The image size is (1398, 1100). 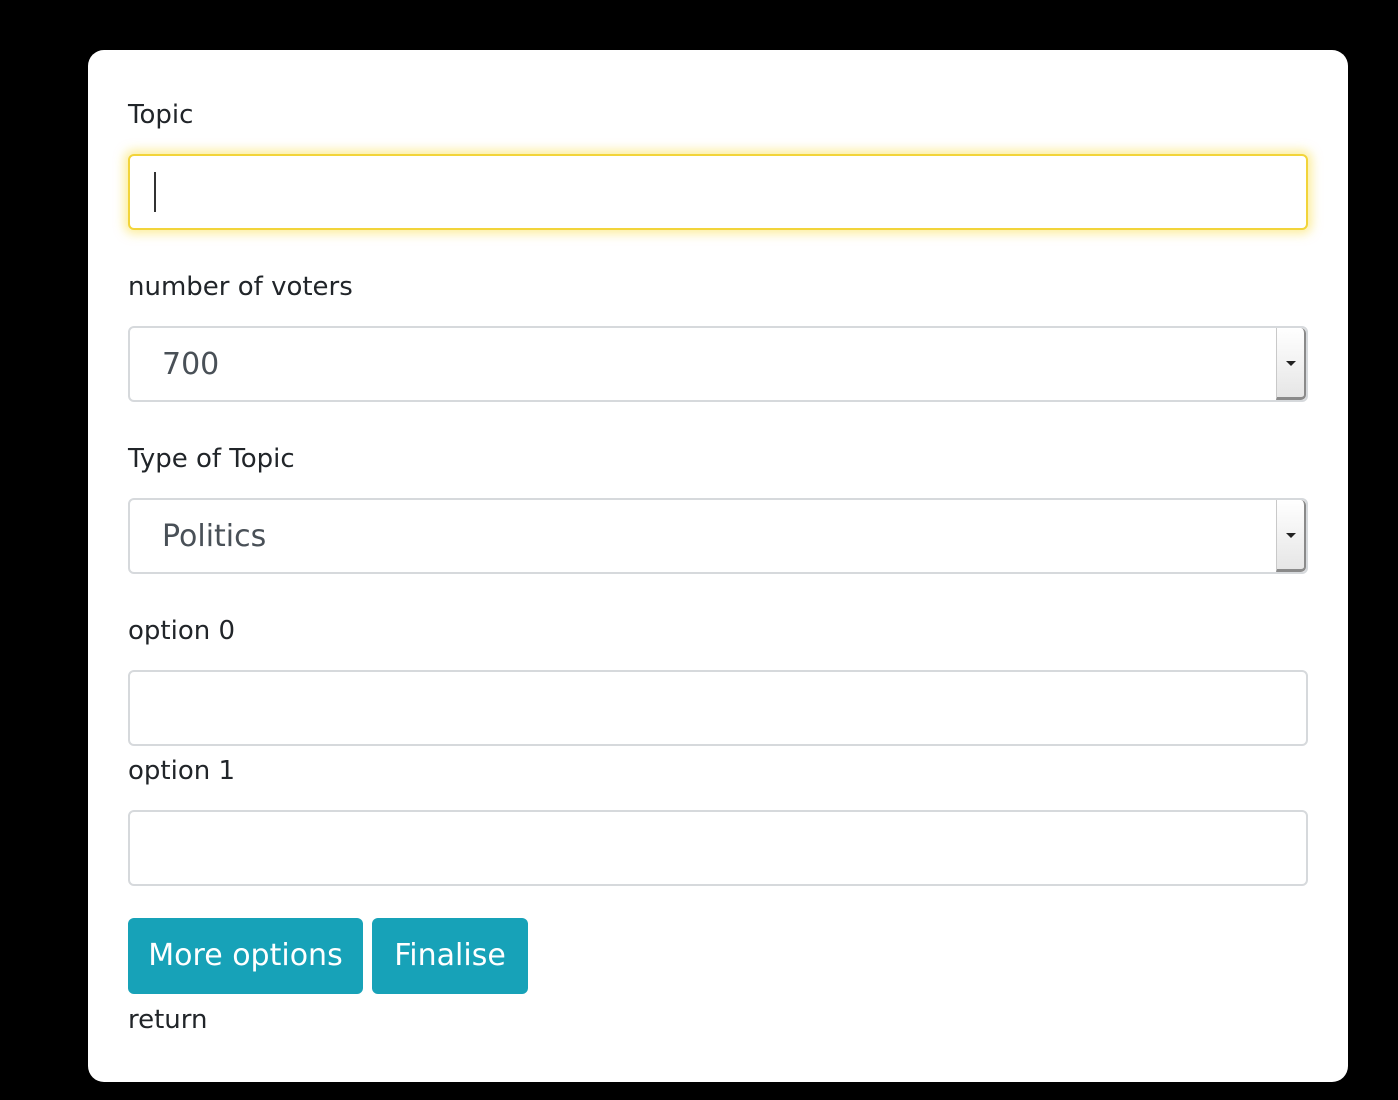 What do you see at coordinates (155, 192) in the screenshot?
I see `text-caret` at bounding box center [155, 192].